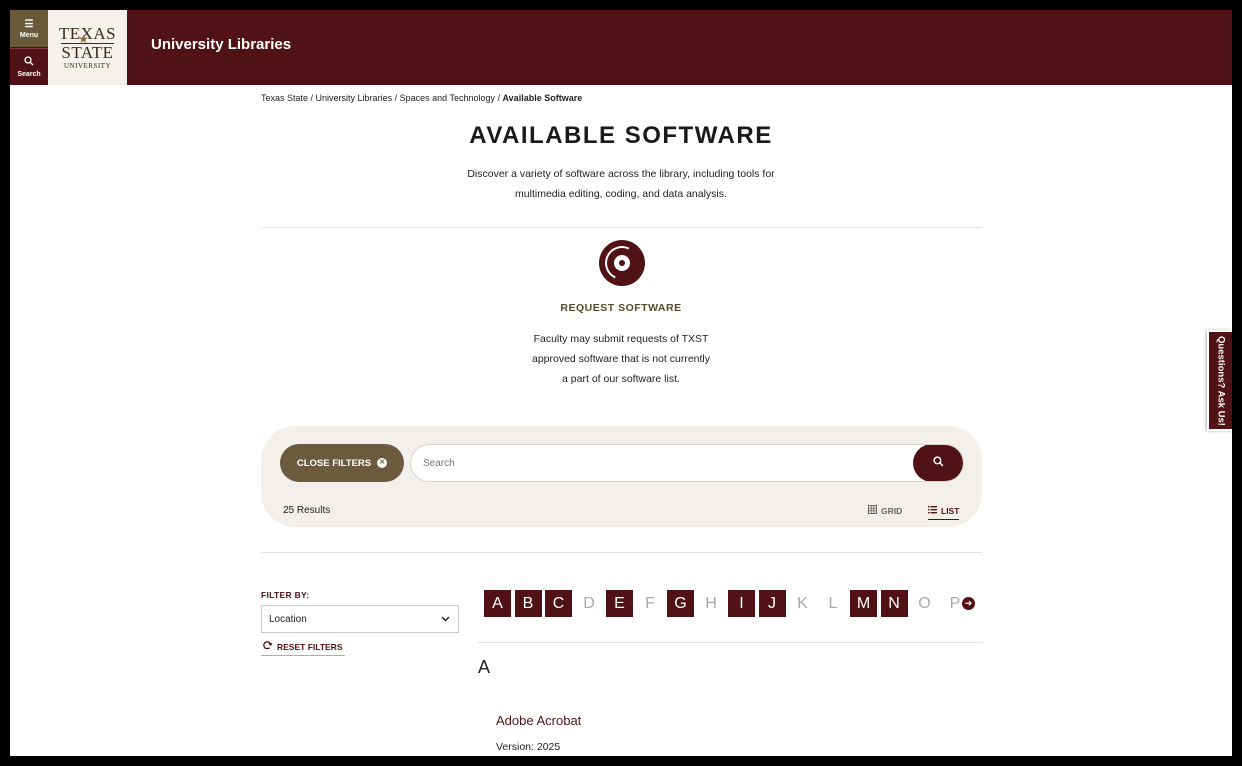  Describe the element at coordinates (354, 98) in the screenshot. I see `breadcrumb-item: University Libraries` at that location.